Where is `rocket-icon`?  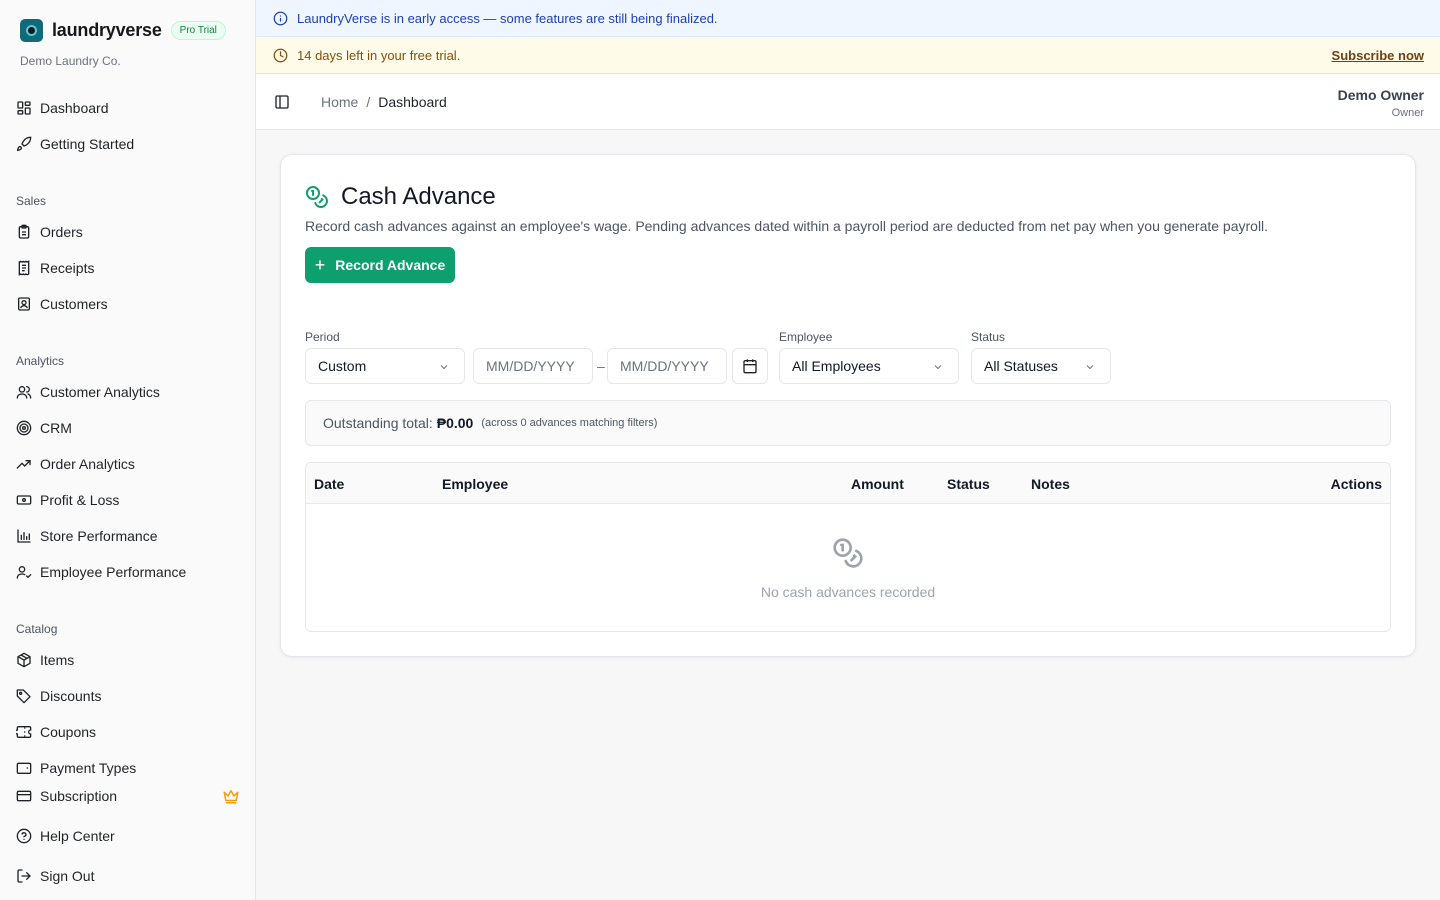 rocket-icon is located at coordinates (24, 144).